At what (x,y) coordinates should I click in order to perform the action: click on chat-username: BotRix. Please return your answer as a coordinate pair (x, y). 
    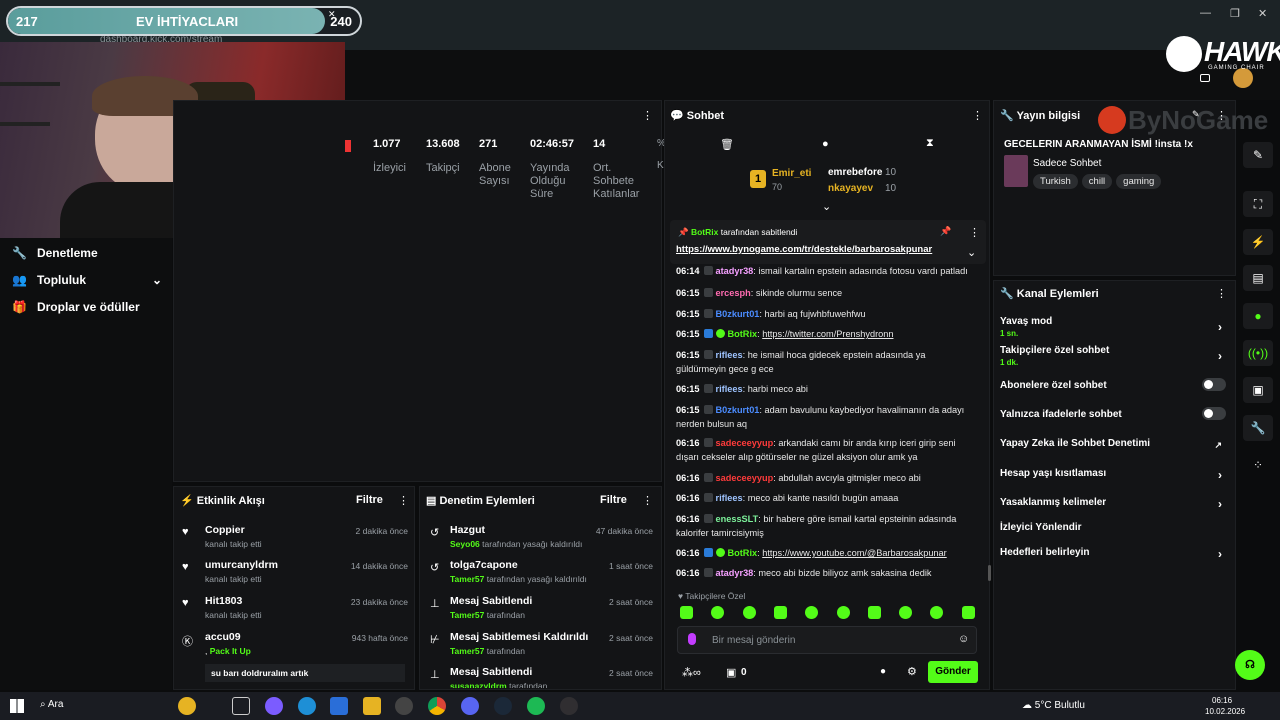
    Looking at the image, I should click on (743, 553).